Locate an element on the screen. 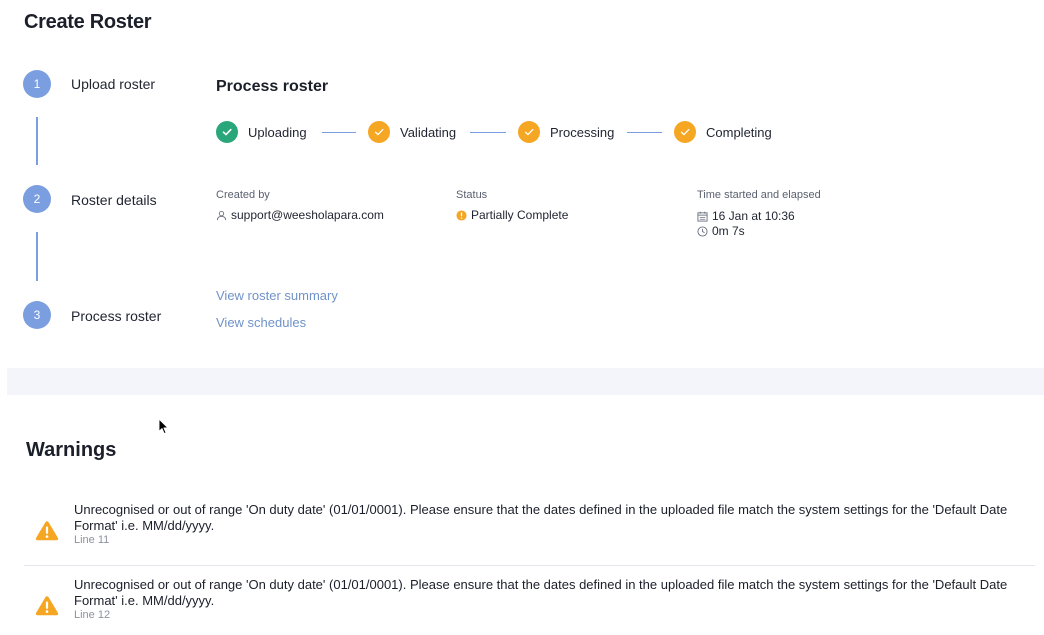 The image size is (1044, 635). stage-label: Processing is located at coordinates (582, 132).